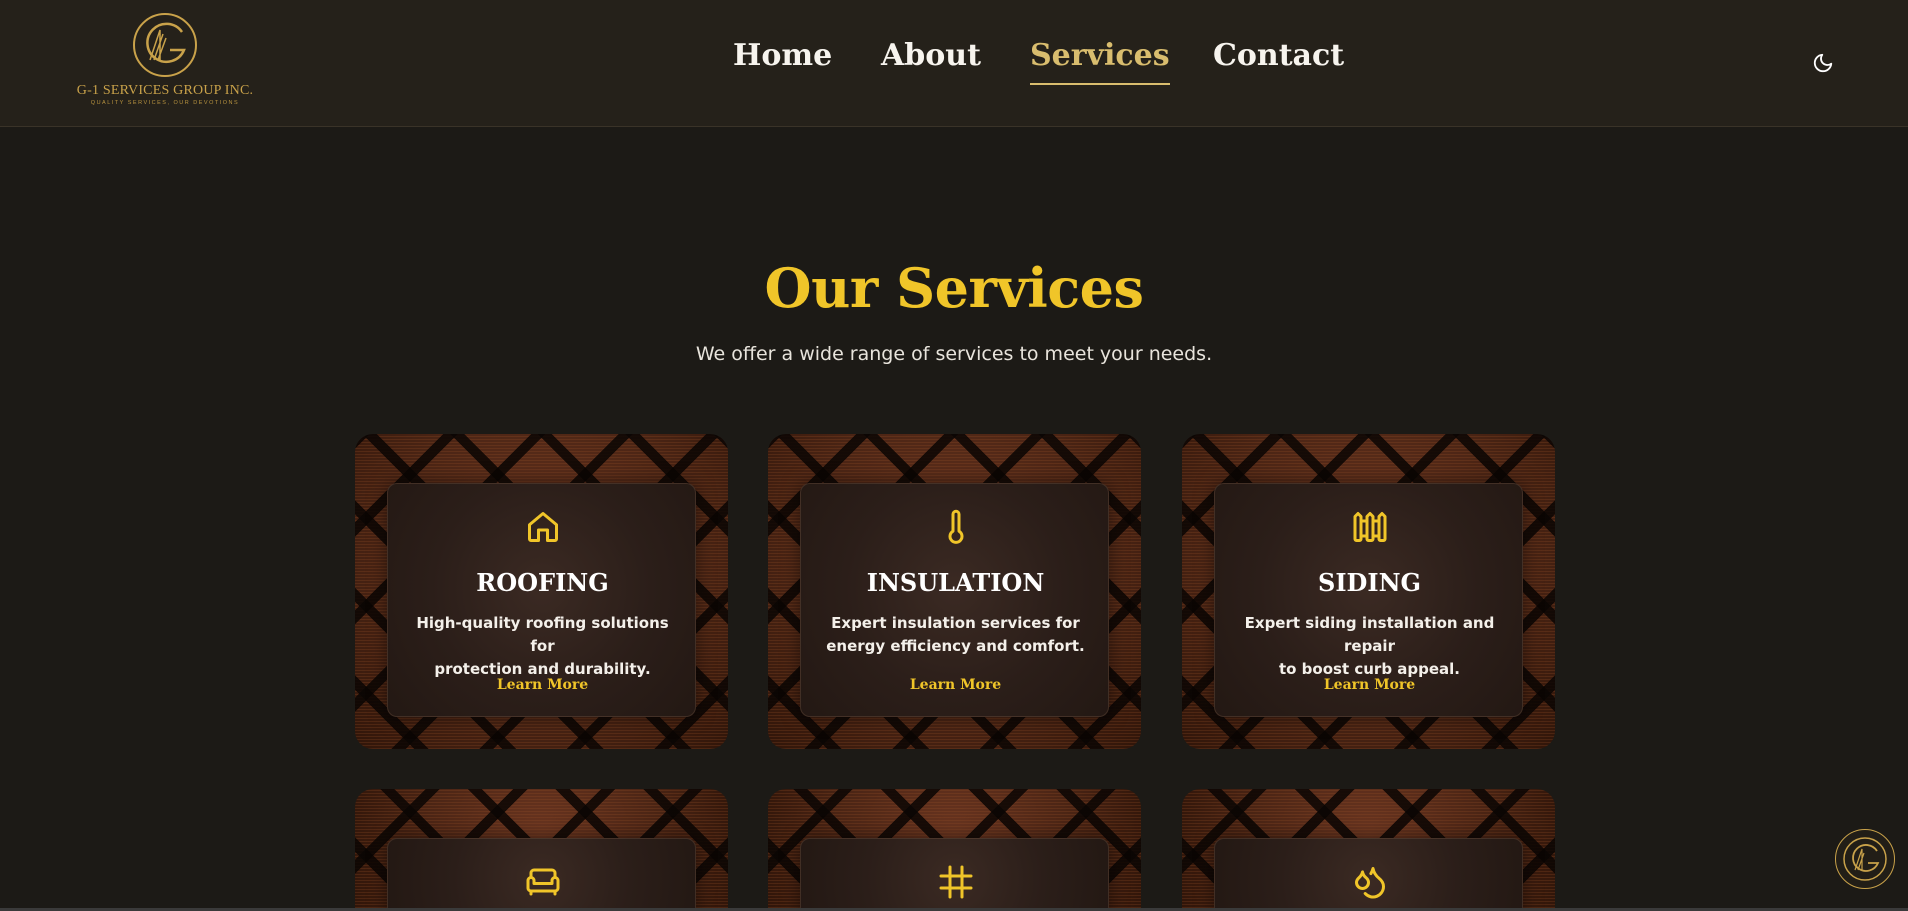  What do you see at coordinates (1278, 55) in the screenshot?
I see `nav-contact: Contact` at bounding box center [1278, 55].